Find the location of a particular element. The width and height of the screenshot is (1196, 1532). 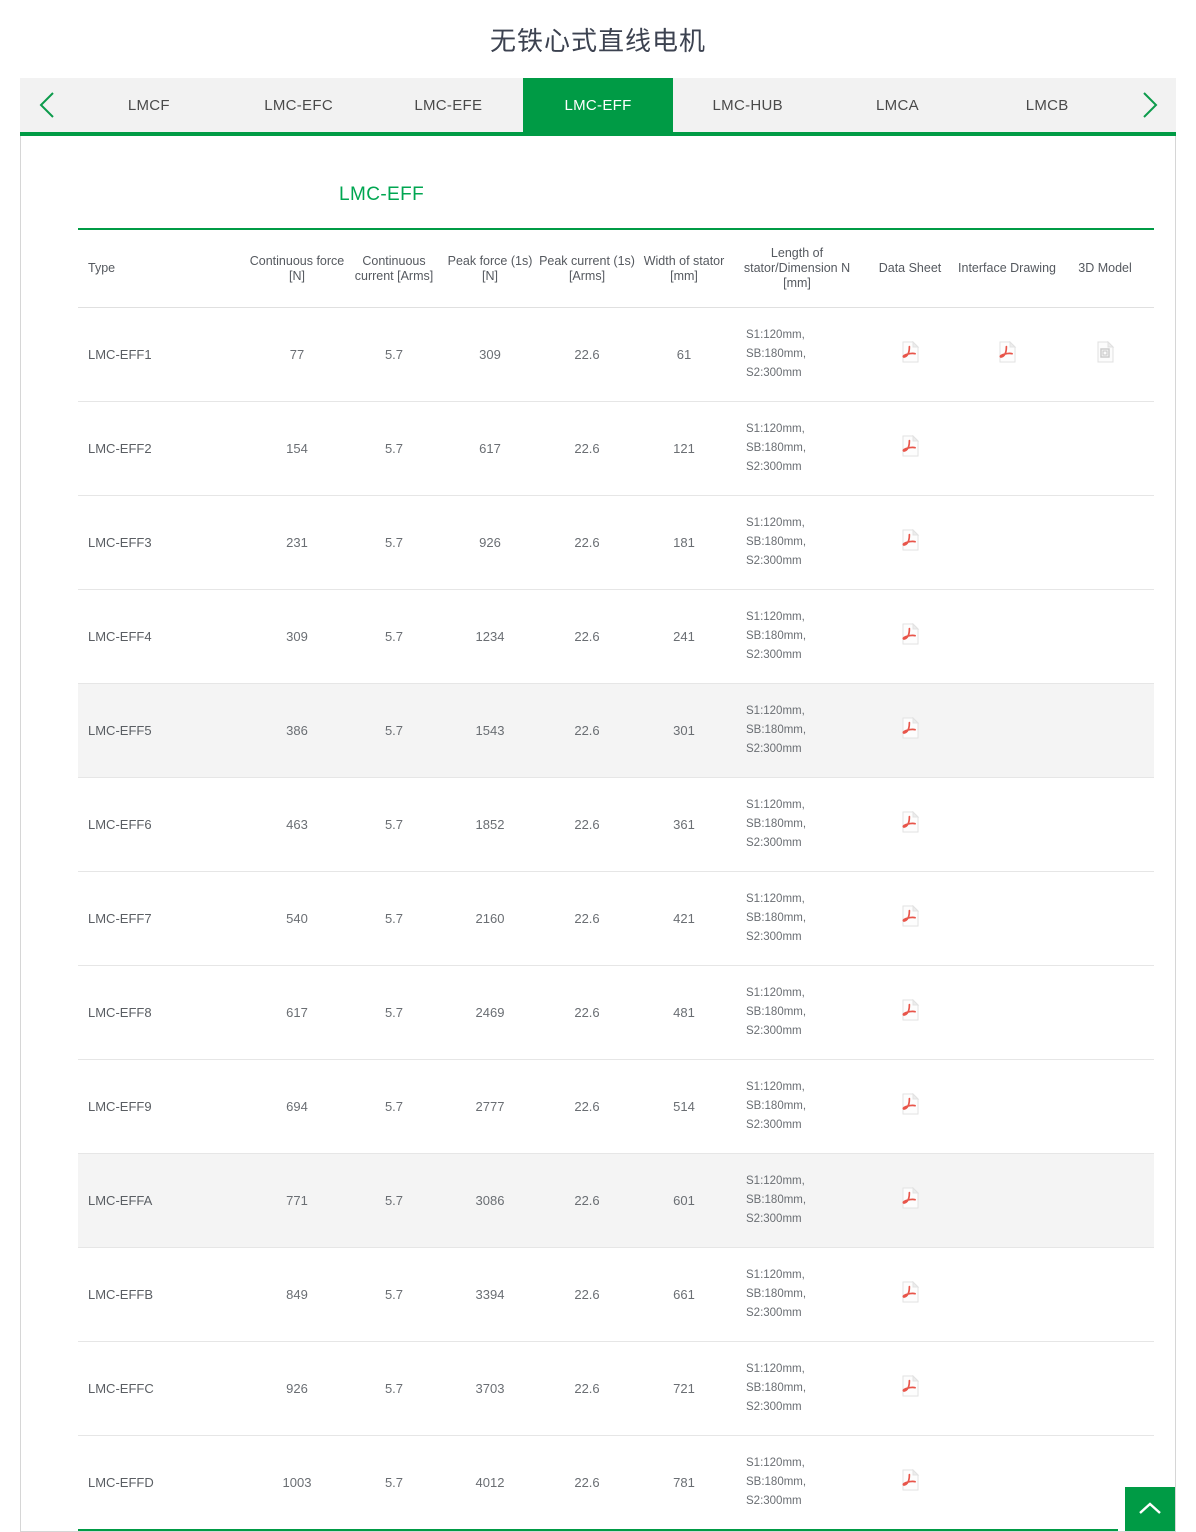

cell-continuous-force: 309 is located at coordinates (297, 636).